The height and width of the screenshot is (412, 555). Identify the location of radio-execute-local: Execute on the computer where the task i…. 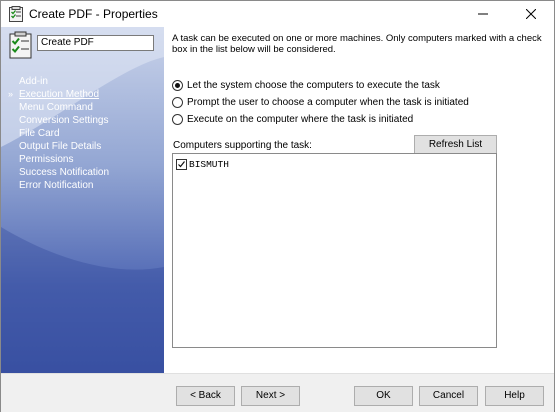
(292, 119).